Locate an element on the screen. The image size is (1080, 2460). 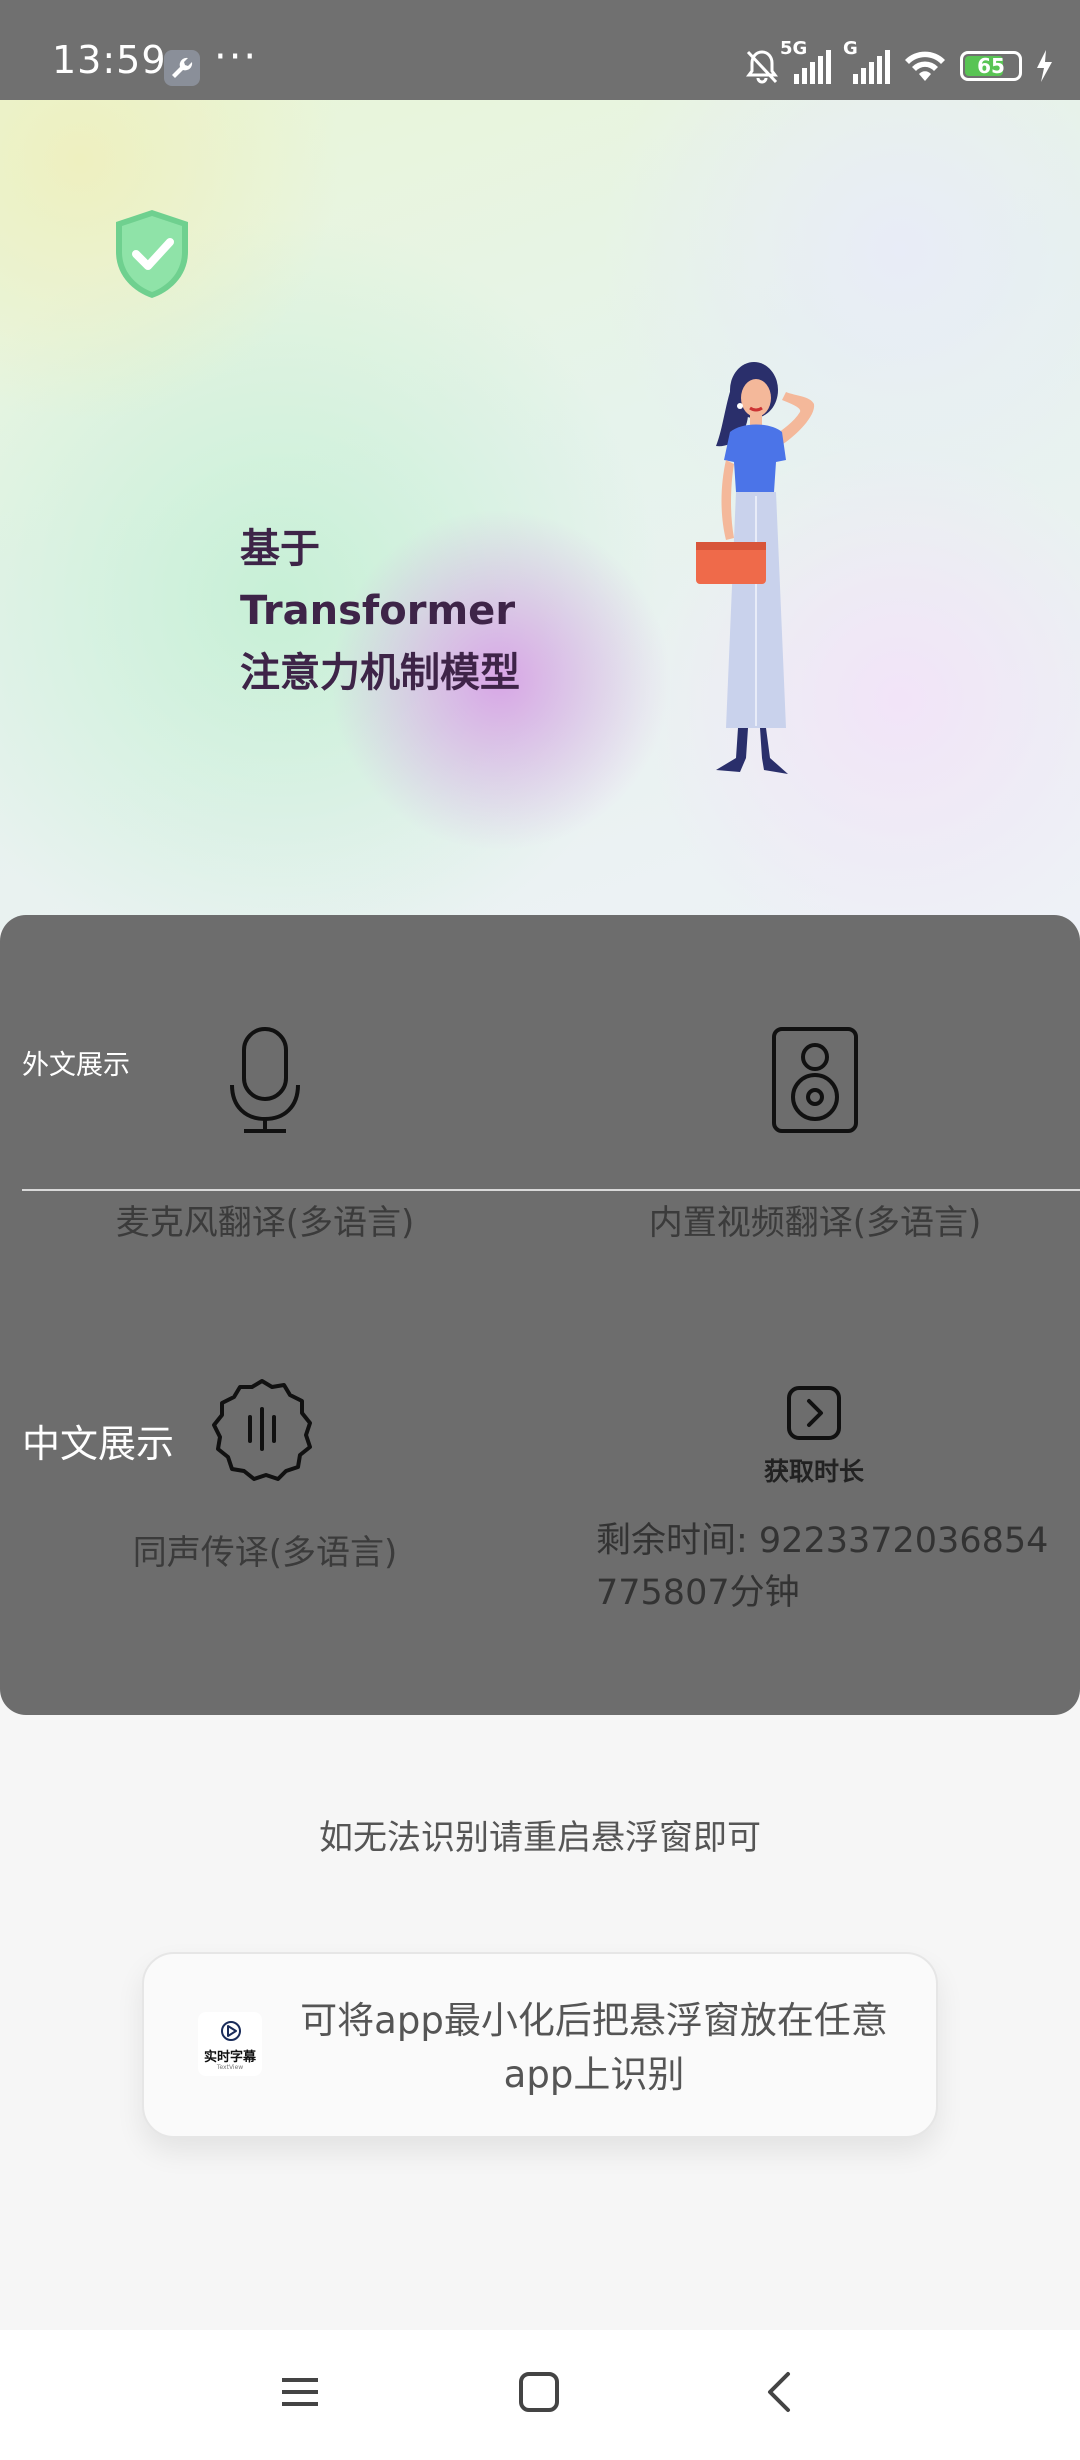
signal-icon: G is located at coordinates (866, 61).